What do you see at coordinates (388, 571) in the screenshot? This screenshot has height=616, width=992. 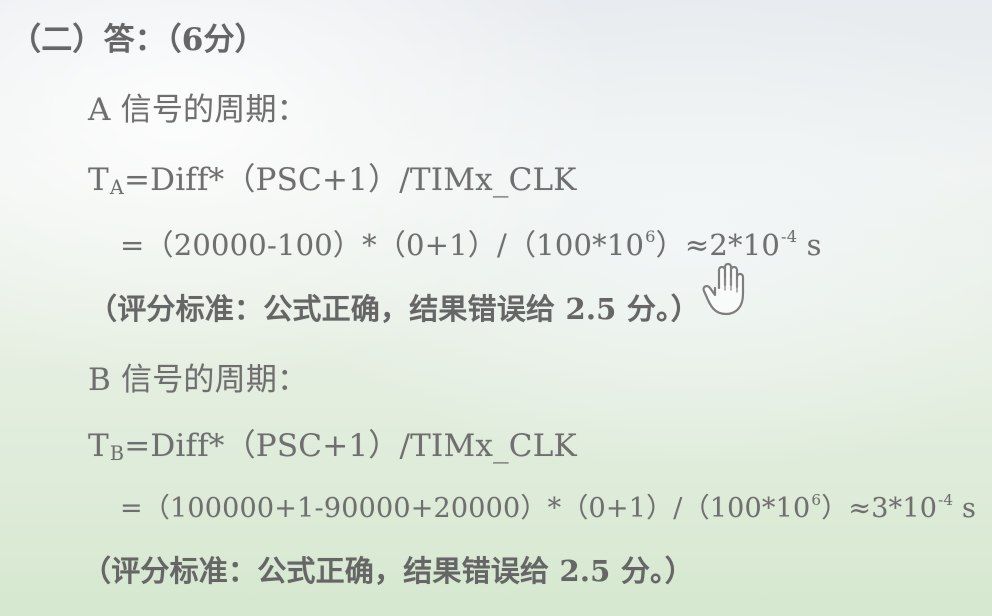 I see `signal-b-scoring-note: （评分标准：公式正确，结果错误给 2.5 分。）` at bounding box center [388, 571].